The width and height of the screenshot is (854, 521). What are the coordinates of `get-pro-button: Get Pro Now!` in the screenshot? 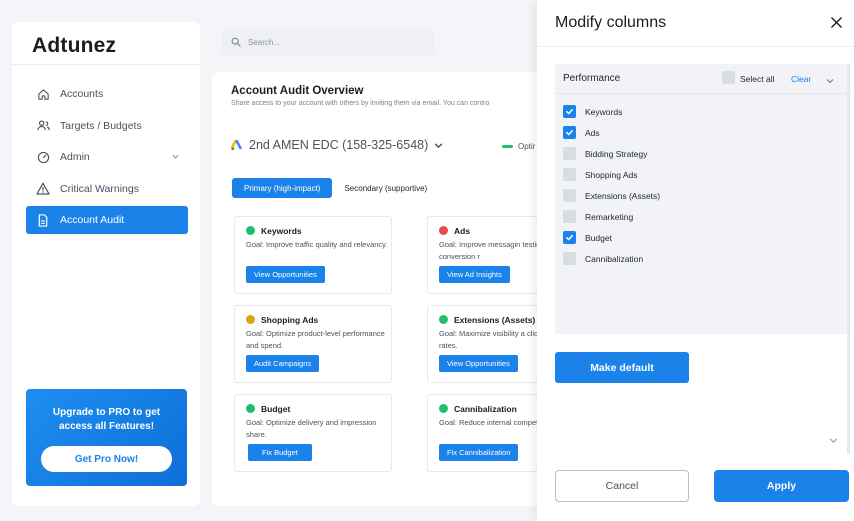 It's located at (106, 459).